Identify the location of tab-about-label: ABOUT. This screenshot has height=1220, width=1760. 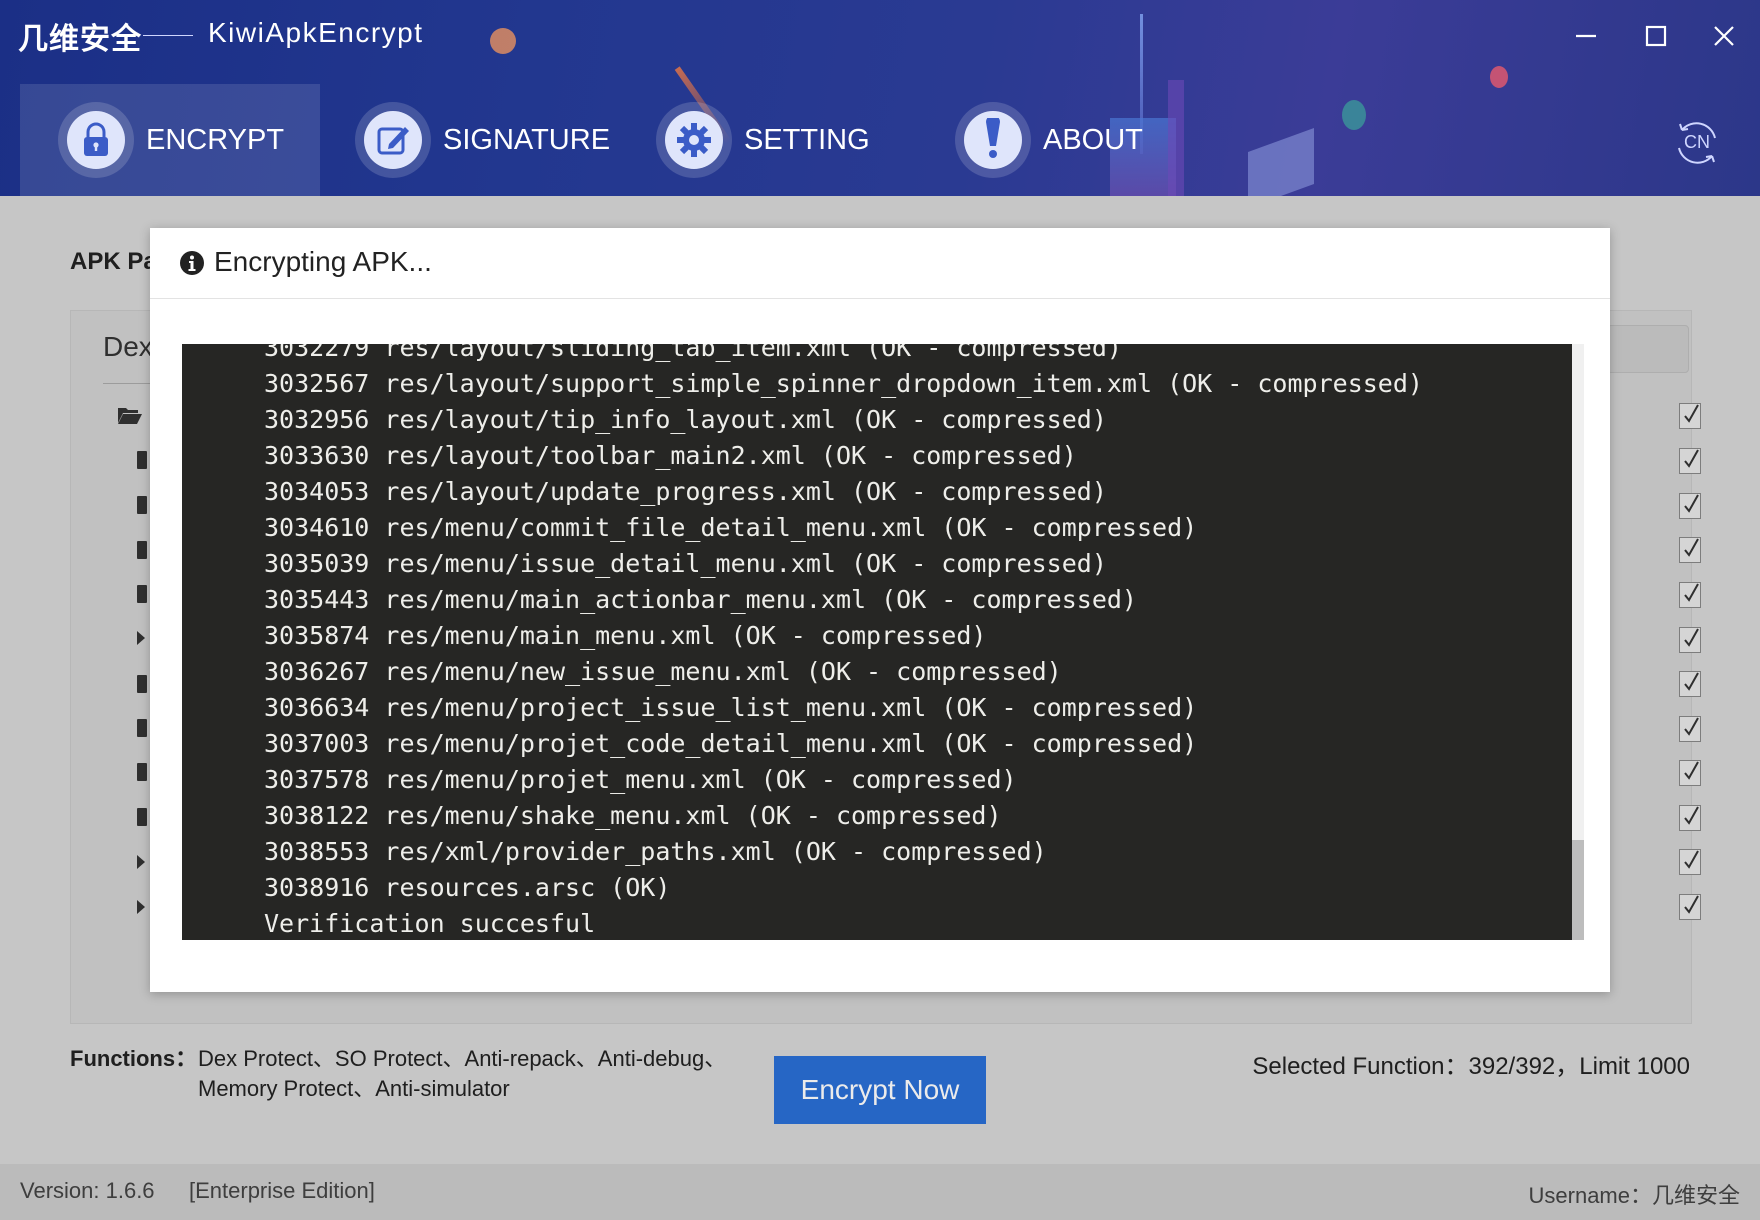
(1093, 139).